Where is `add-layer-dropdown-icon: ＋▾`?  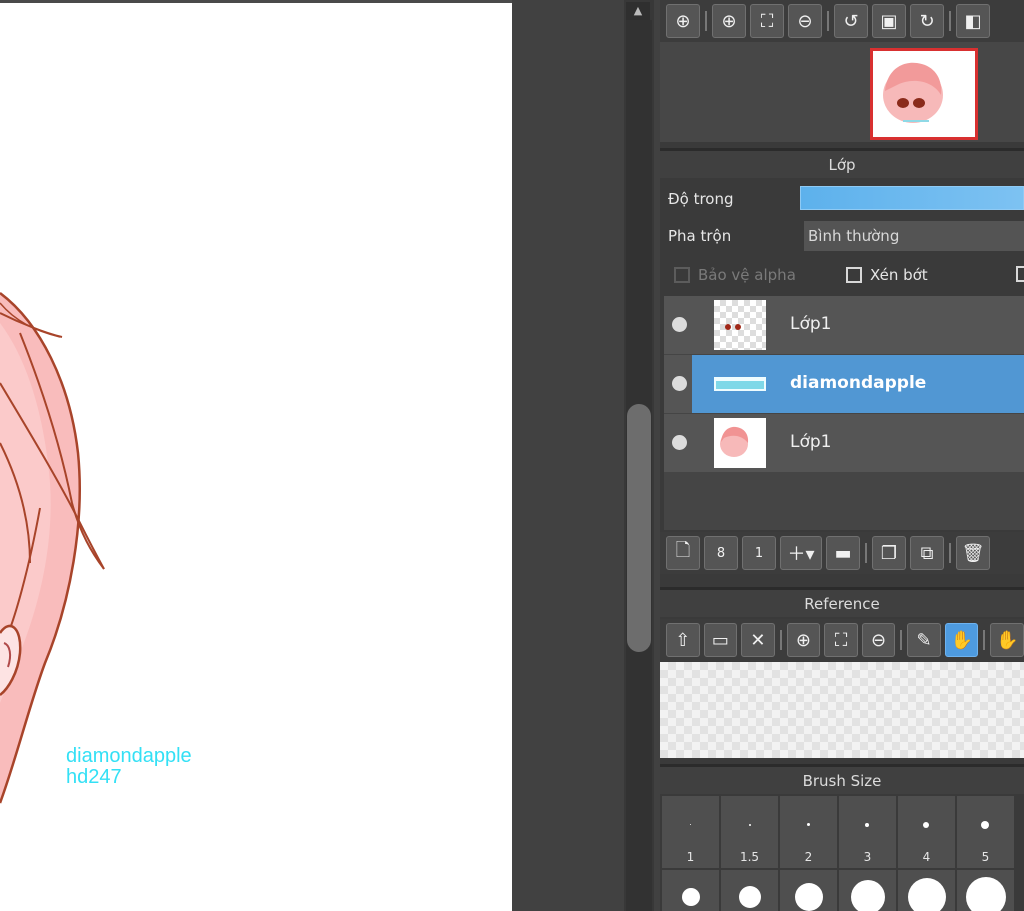 add-layer-dropdown-icon: ＋▾ is located at coordinates (801, 553).